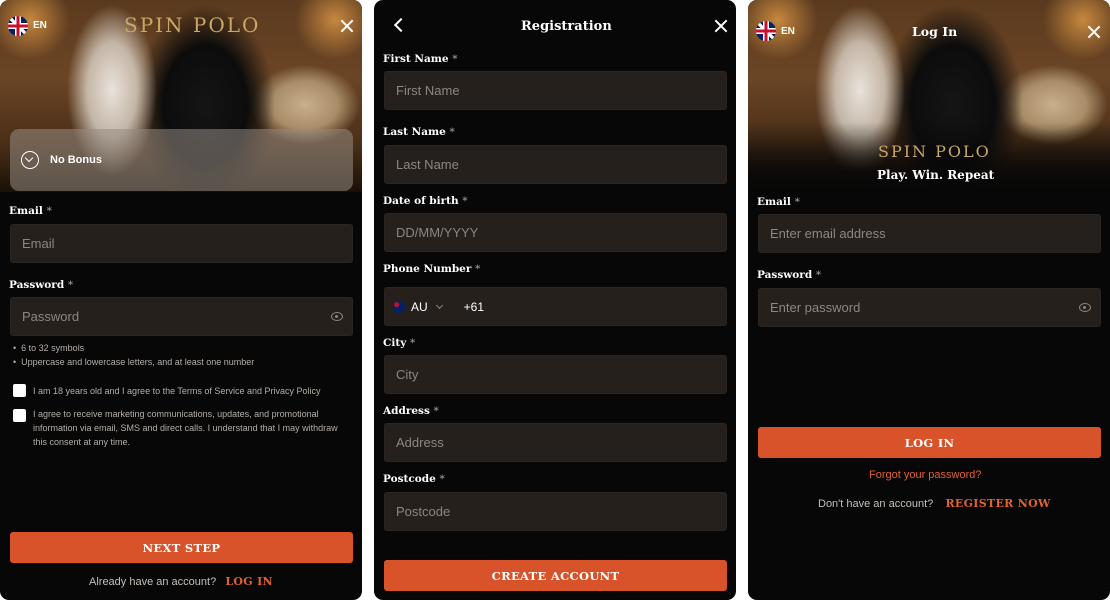  What do you see at coordinates (19, 390) in the screenshot?
I see `age-checkbox` at bounding box center [19, 390].